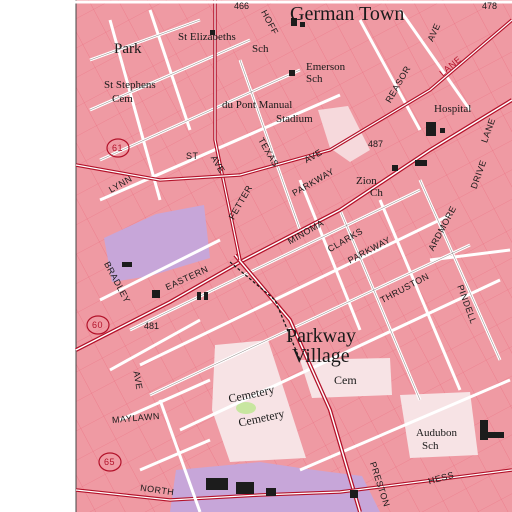 The image size is (512, 512). What do you see at coordinates (436, 433) in the screenshot?
I see `place-audubon-line1: Audubon` at bounding box center [436, 433].